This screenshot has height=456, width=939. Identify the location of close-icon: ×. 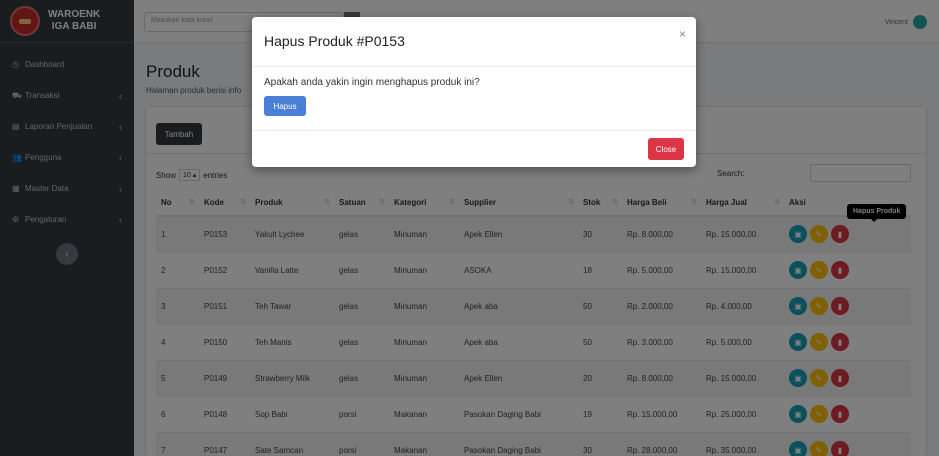
(682, 34).